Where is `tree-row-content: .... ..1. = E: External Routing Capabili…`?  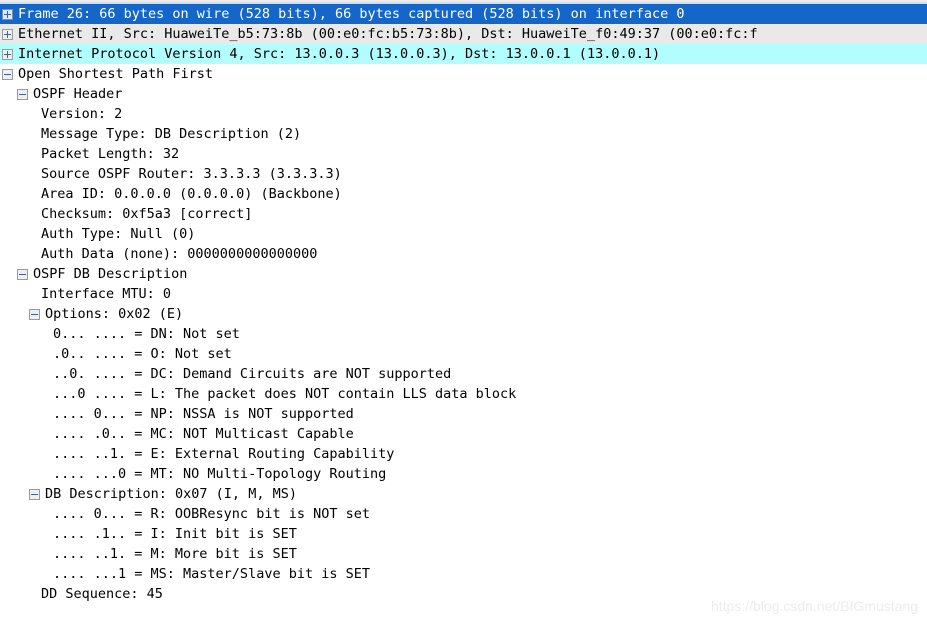
tree-row-content: .... ..1. = E: External Routing Capabili… is located at coordinates (197, 454).